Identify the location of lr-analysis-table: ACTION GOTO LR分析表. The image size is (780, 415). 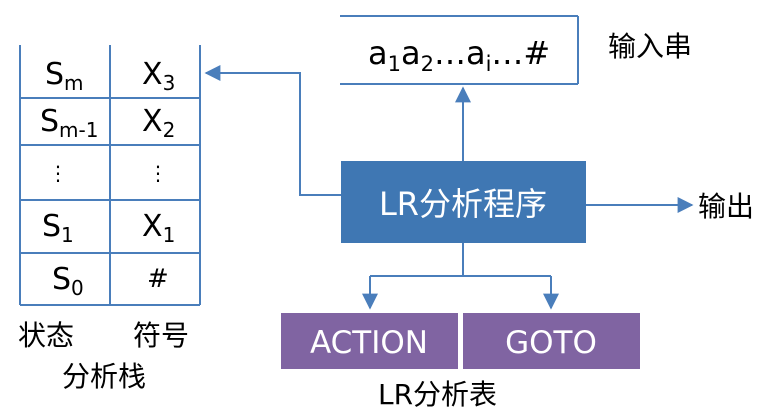
(460, 362).